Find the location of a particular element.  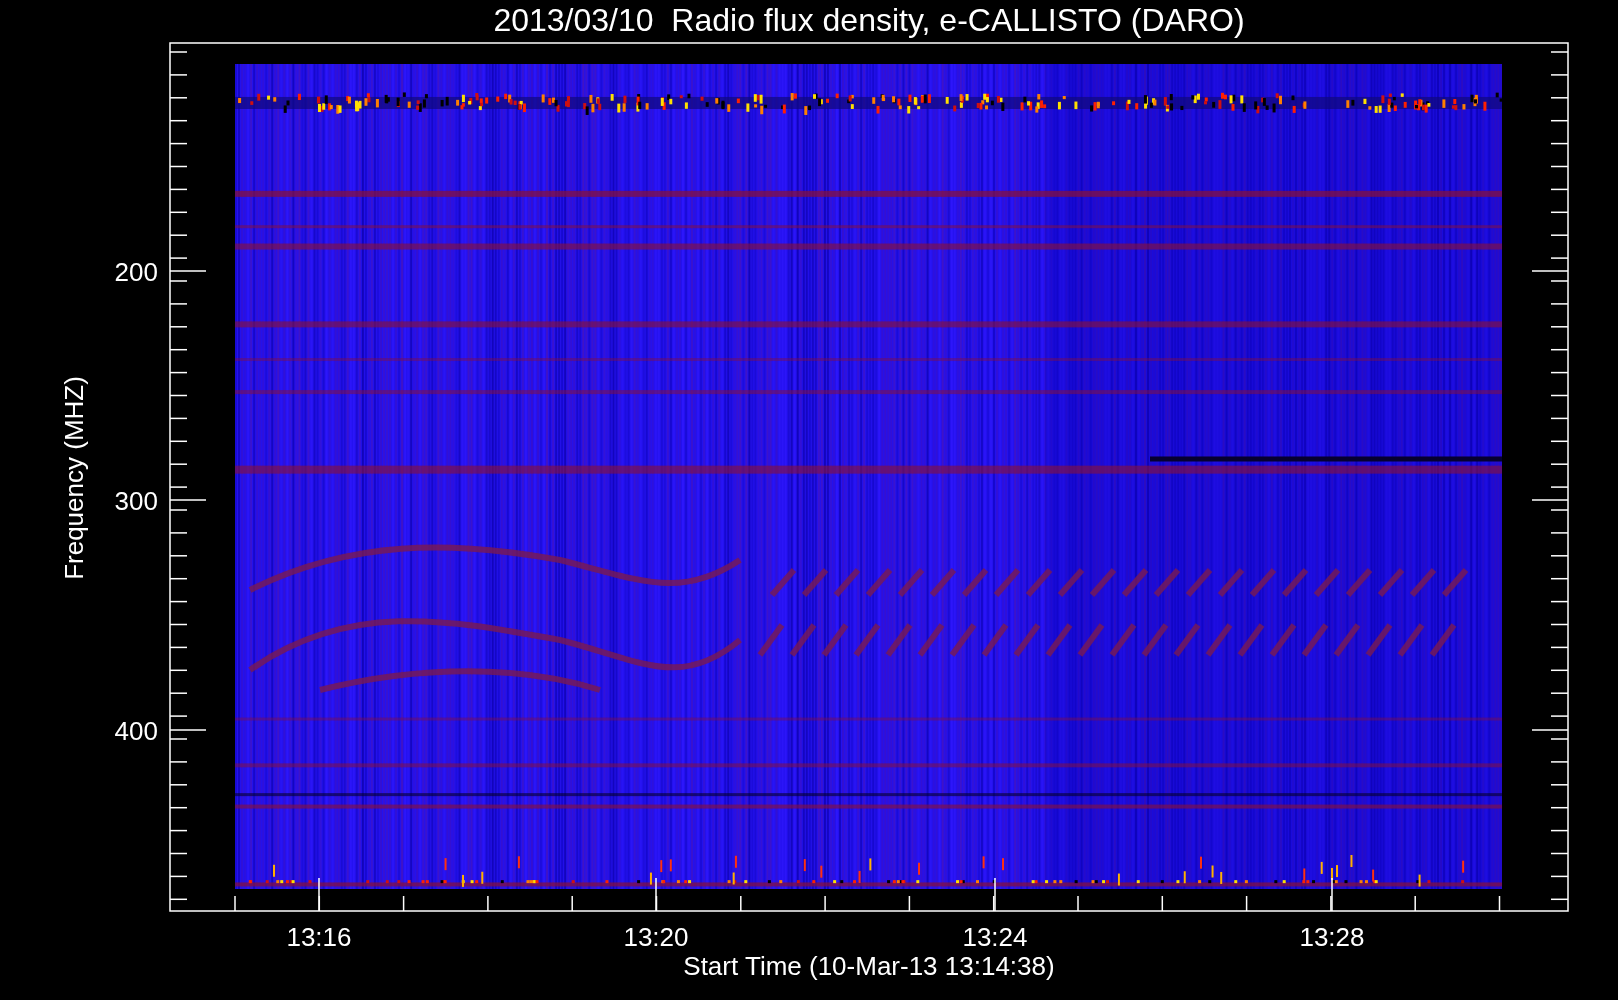

y-tick-label: 400 is located at coordinates (136, 731).